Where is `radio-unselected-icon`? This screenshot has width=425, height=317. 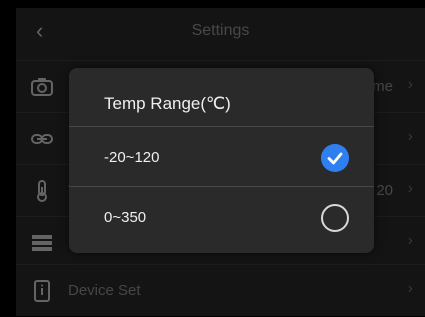
radio-unselected-icon is located at coordinates (335, 218).